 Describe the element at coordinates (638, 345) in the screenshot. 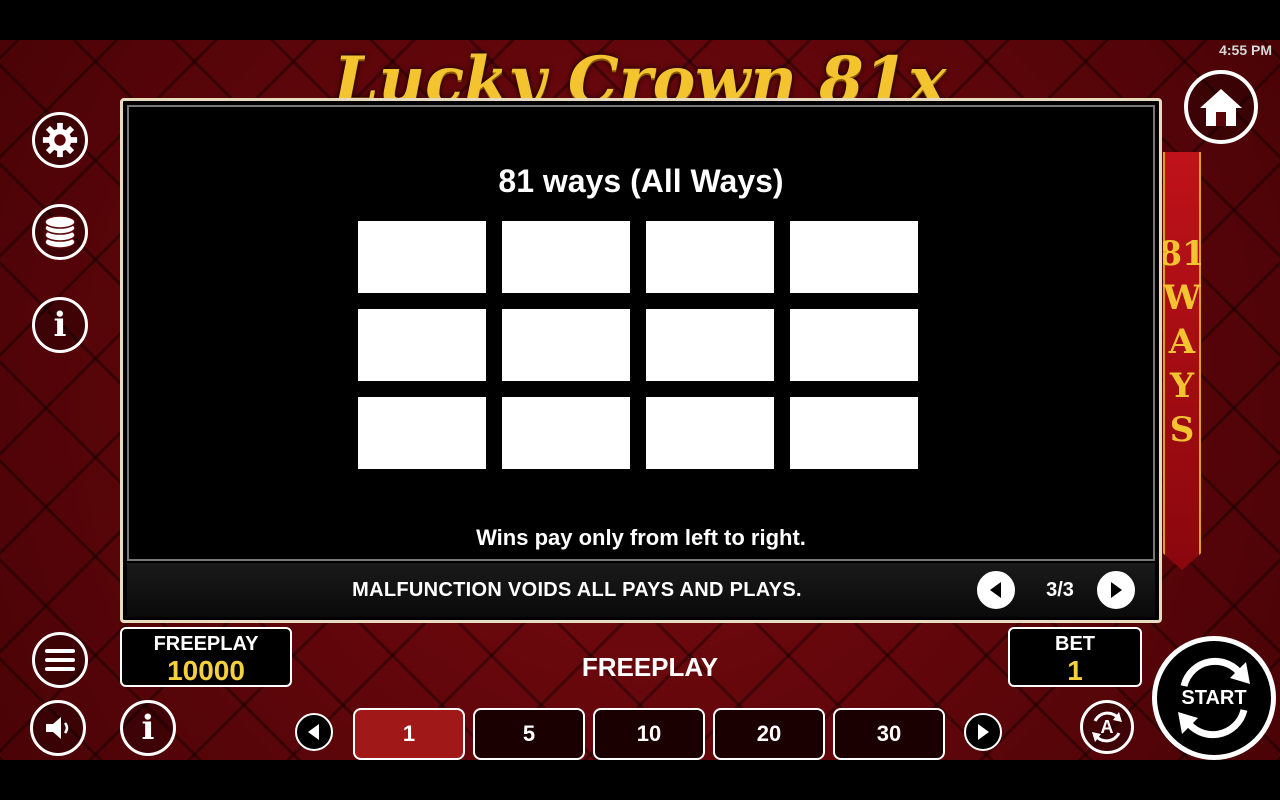

I see `ways-grid` at that location.